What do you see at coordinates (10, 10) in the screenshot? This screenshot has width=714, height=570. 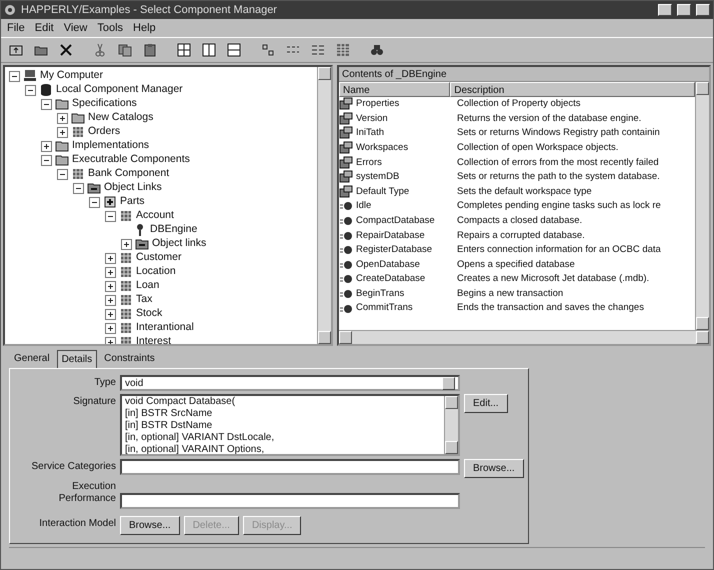 I see `app-icon` at bounding box center [10, 10].